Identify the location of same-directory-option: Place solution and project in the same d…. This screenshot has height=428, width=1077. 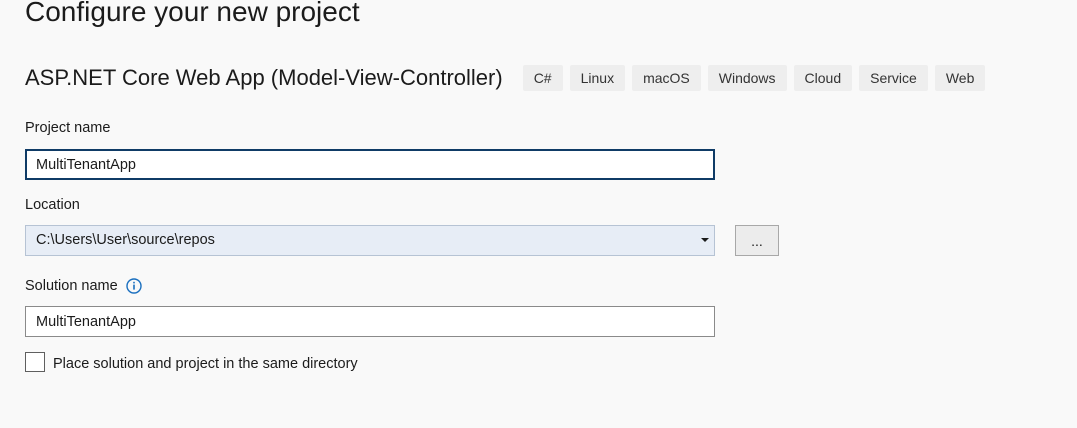
(191, 362).